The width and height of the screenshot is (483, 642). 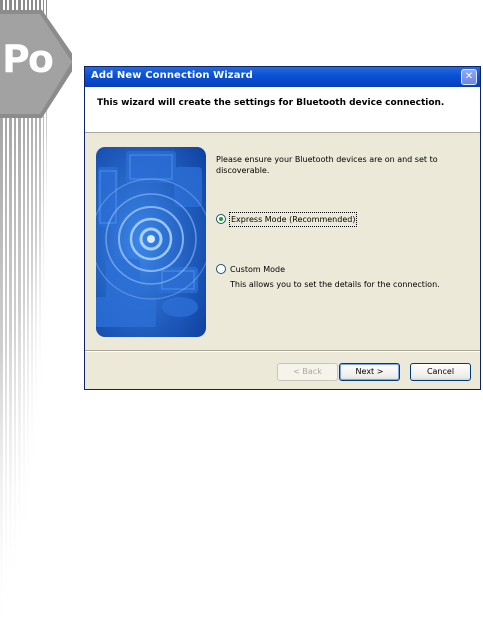 What do you see at coordinates (369, 372) in the screenshot?
I see `next-button: Next >` at bounding box center [369, 372].